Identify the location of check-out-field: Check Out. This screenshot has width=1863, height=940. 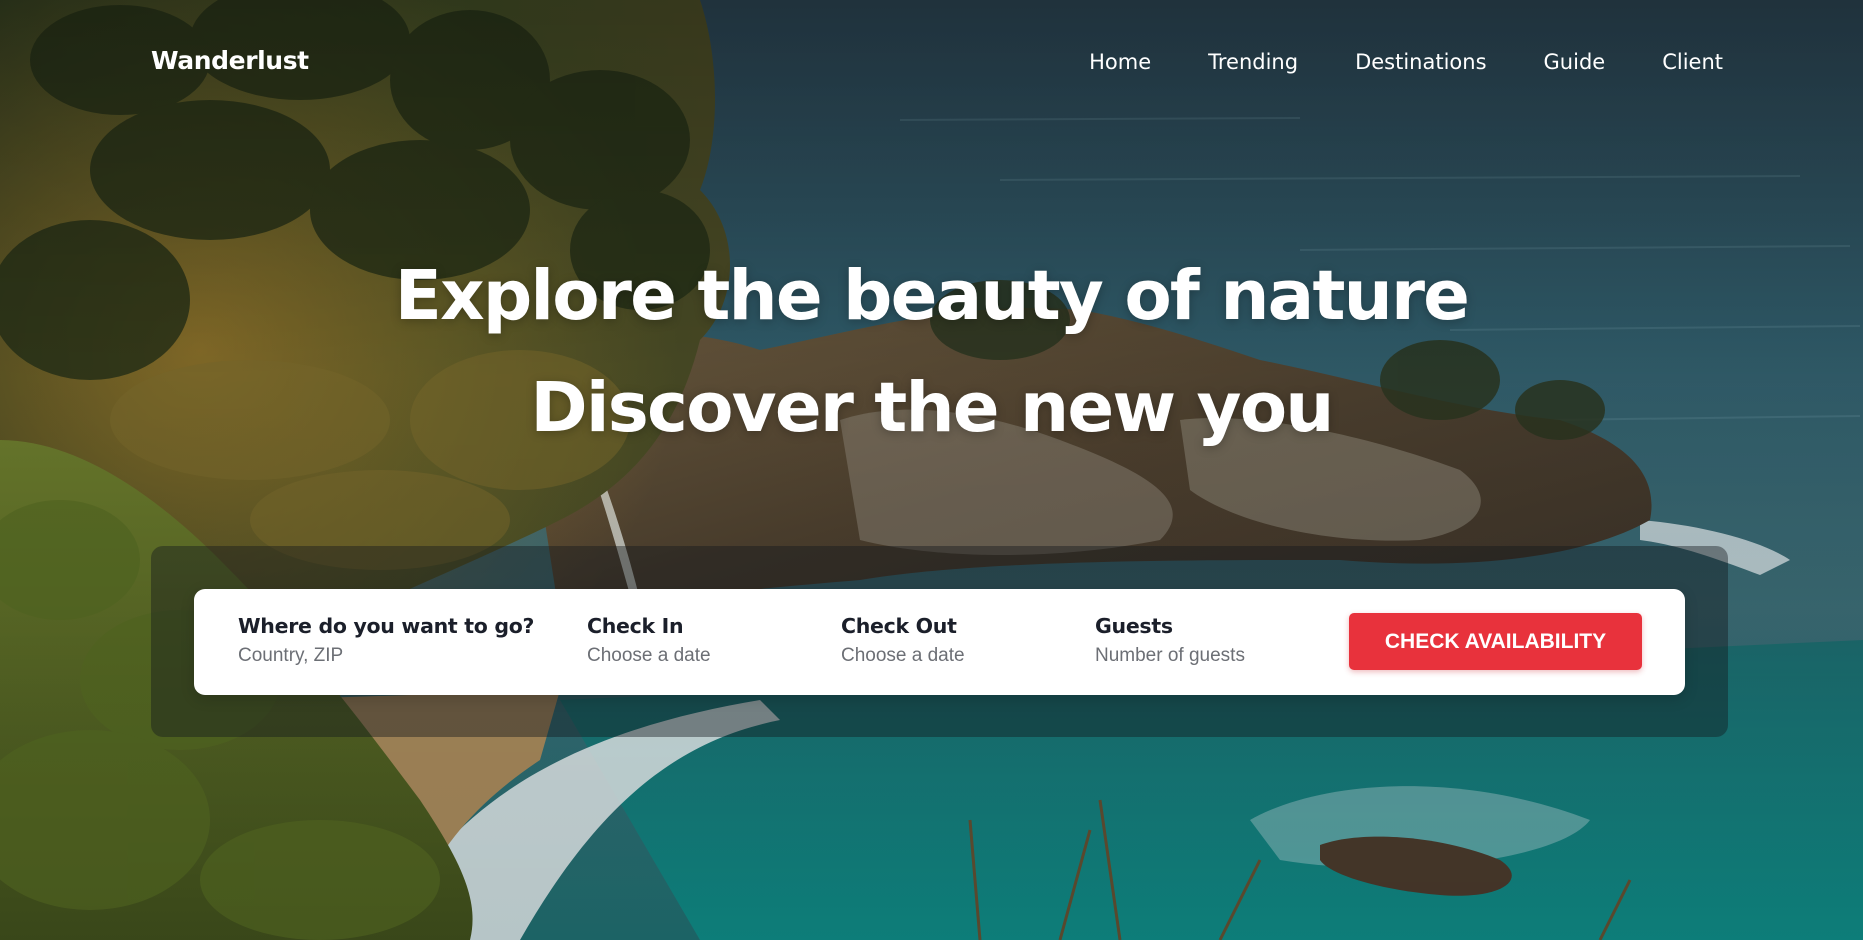
(941, 640).